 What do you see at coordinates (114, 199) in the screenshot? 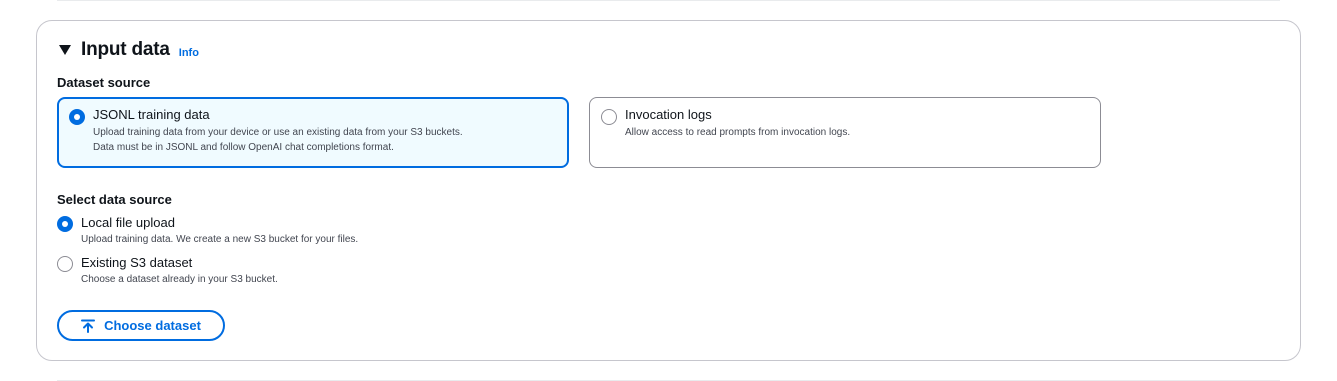
I see `select-data-source-label: Select data source` at bounding box center [114, 199].